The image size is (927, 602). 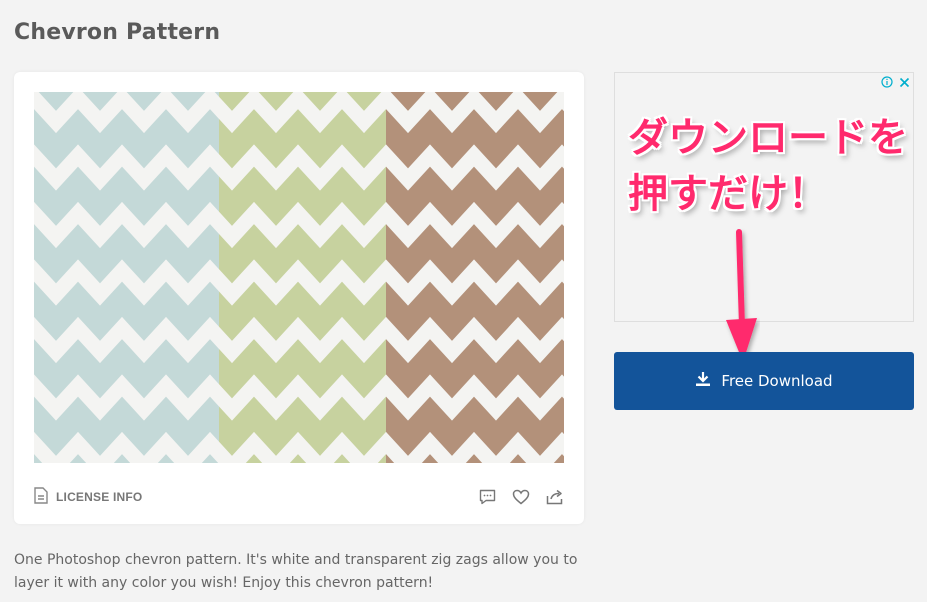 What do you see at coordinates (741, 295) in the screenshot?
I see `pointer-arrow-icon` at bounding box center [741, 295].